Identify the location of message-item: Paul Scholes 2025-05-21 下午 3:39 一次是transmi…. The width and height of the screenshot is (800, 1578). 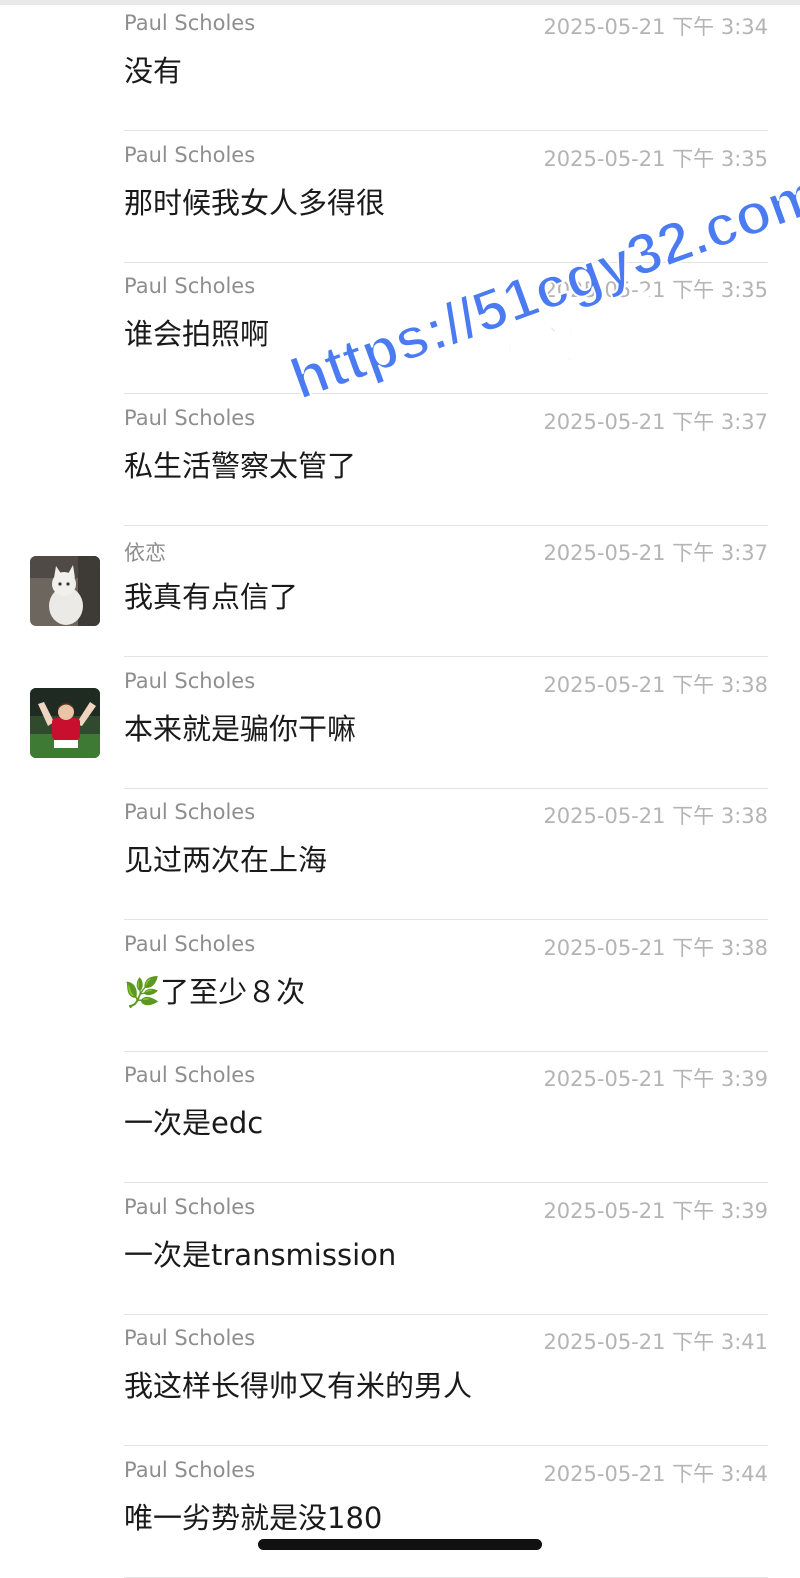
(400, 1249).